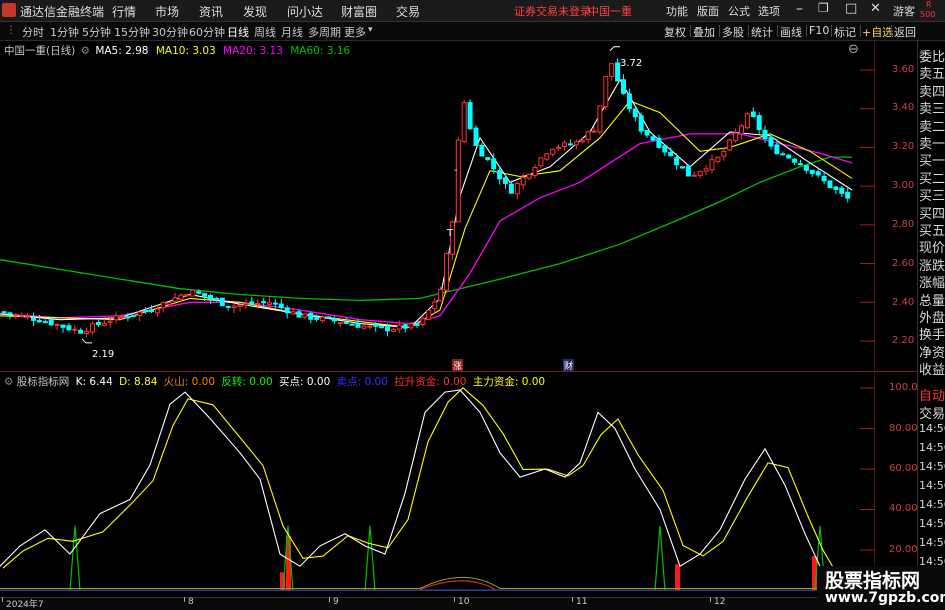 This screenshot has width=945, height=610. I want to click on quote-field: 买三, so click(932, 194).